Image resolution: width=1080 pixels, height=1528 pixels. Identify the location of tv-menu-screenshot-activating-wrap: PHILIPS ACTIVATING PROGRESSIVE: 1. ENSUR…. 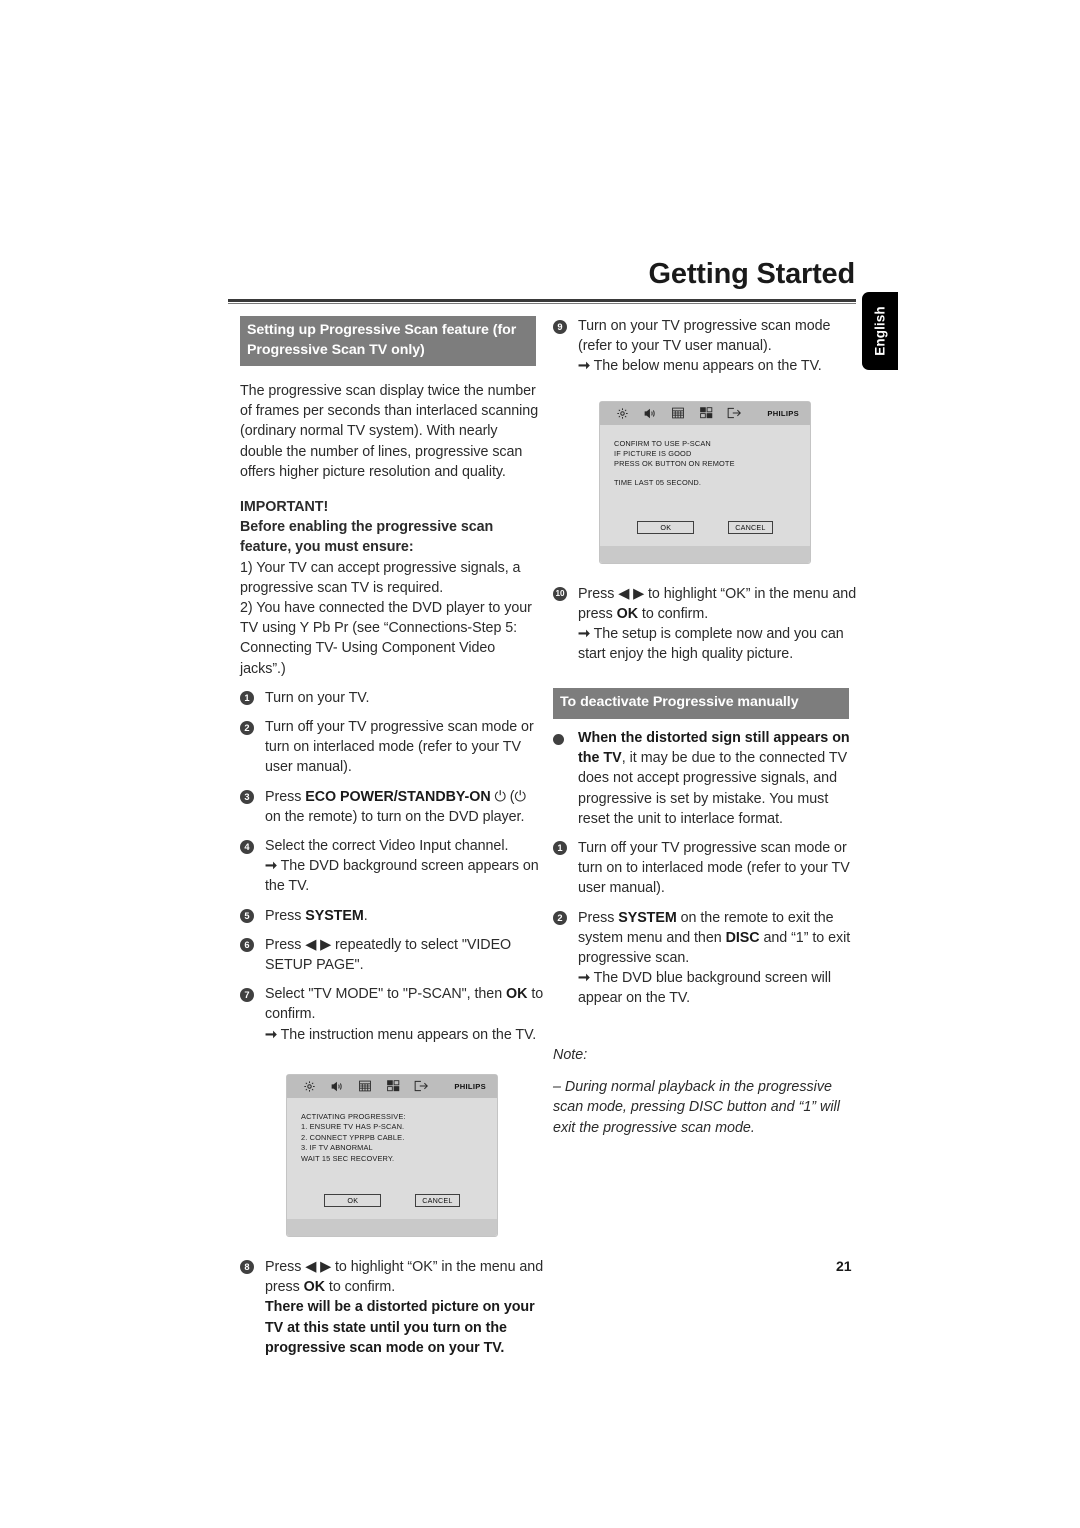
(392, 1155).